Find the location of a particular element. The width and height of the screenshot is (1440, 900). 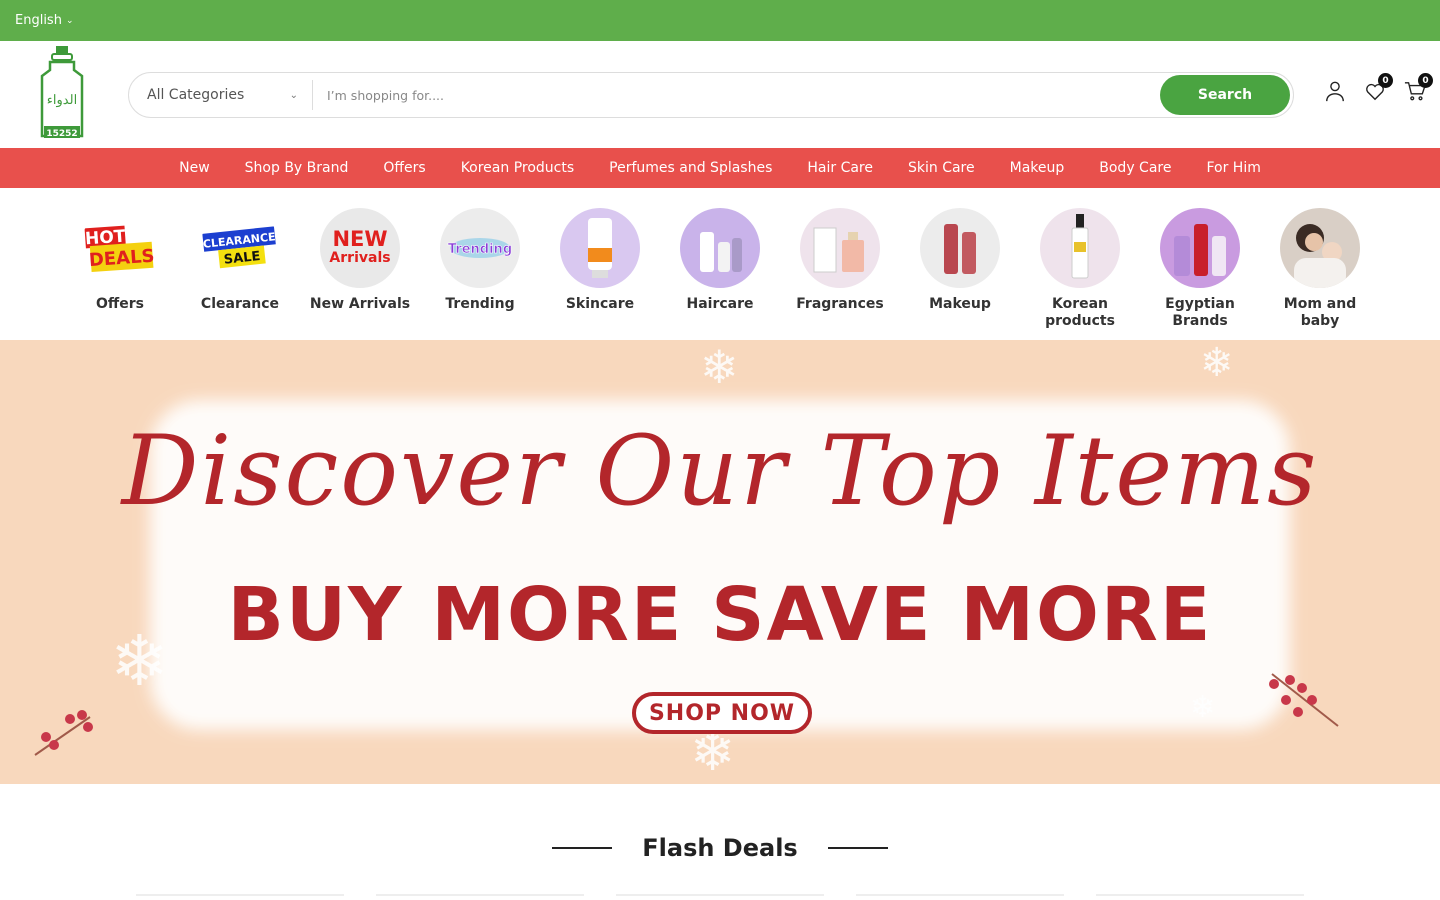

trending-icon: Trending is located at coordinates (480, 248).